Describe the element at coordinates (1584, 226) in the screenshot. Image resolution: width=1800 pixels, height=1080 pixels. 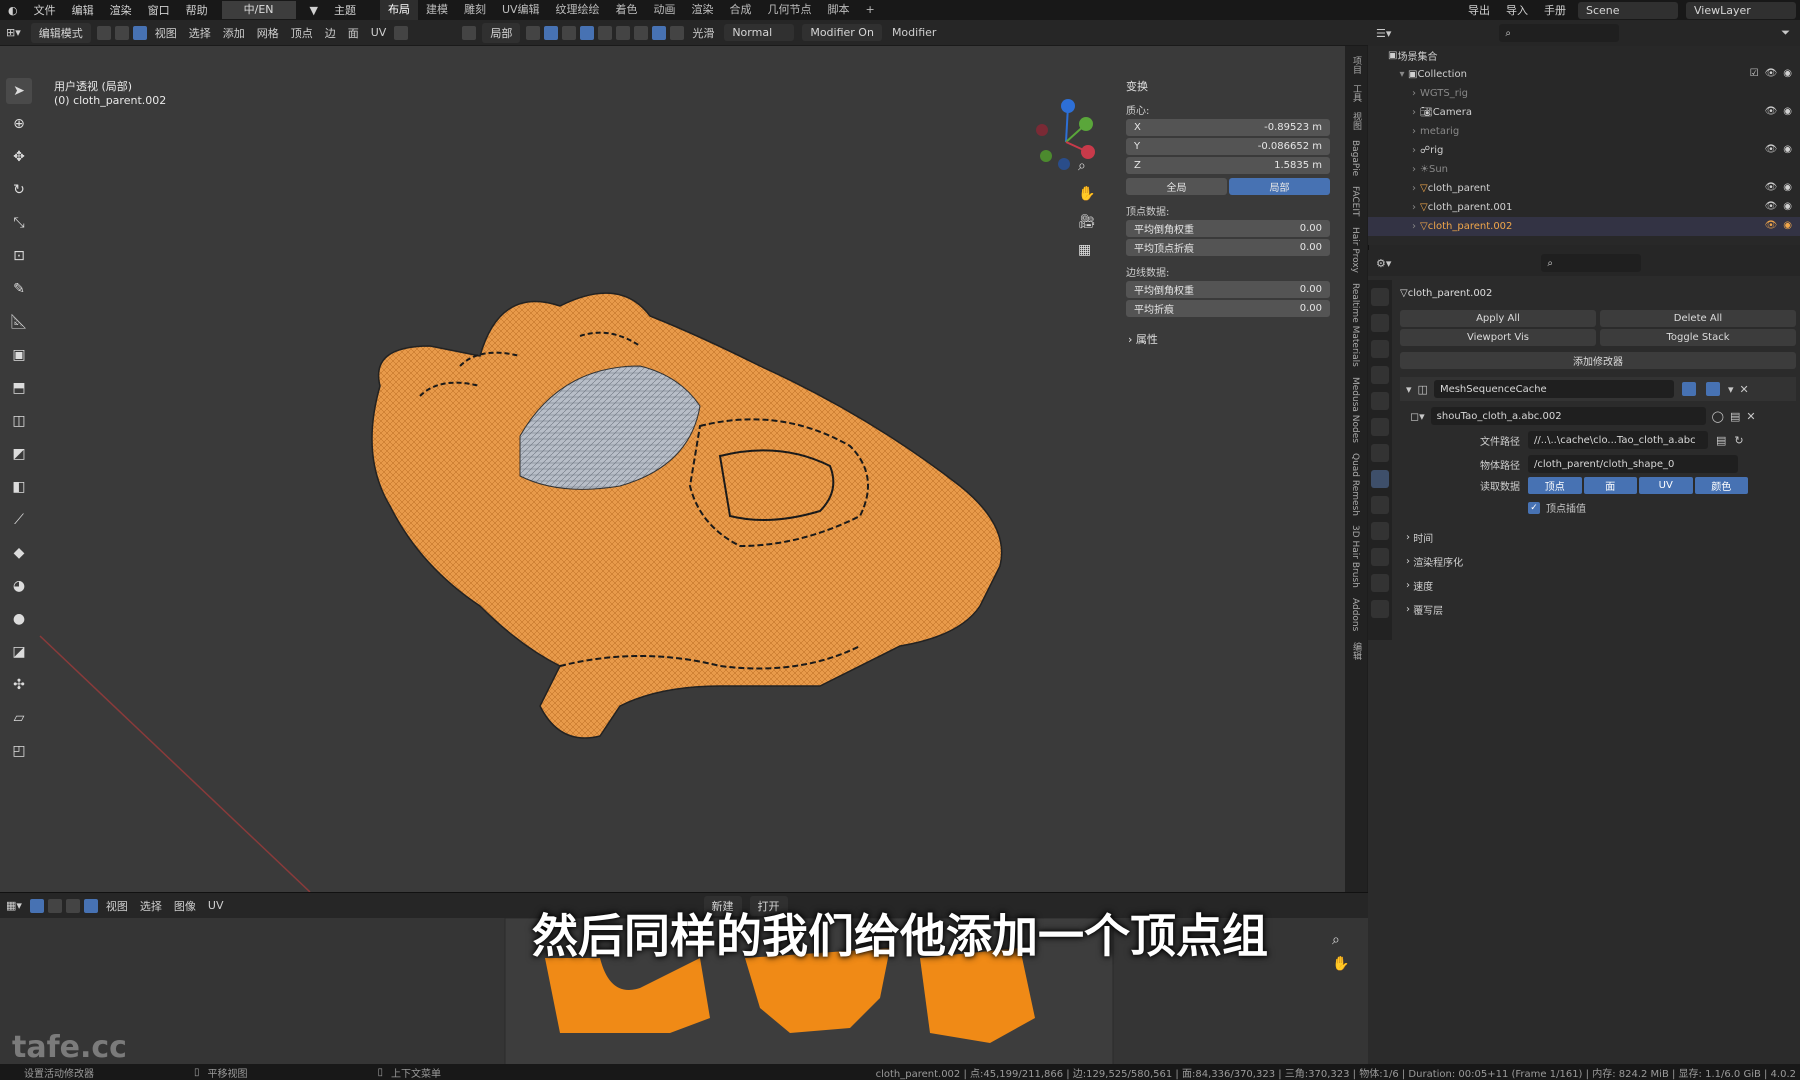
I see `outliner-row-cloth-parent-002: › ▽ cloth_parent.002 👁︎ ◉` at that location.